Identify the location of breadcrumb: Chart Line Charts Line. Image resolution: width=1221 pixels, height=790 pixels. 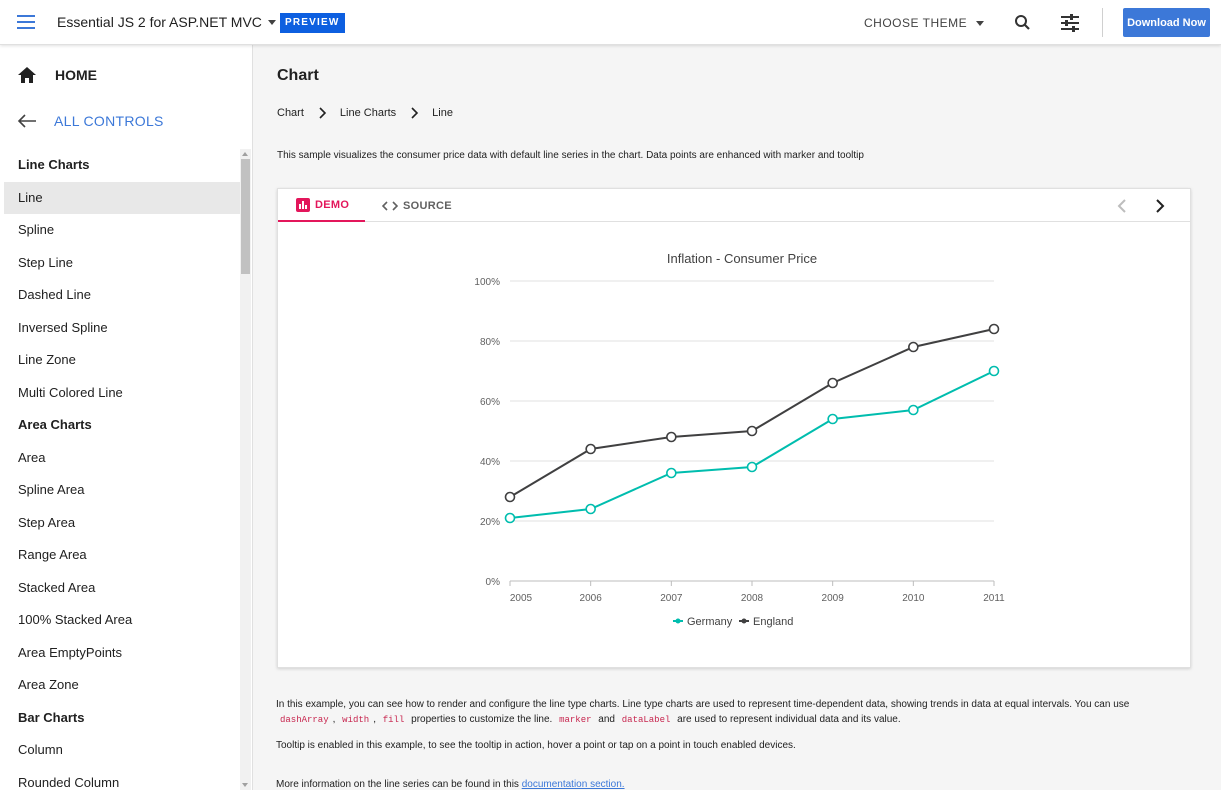
(365, 113).